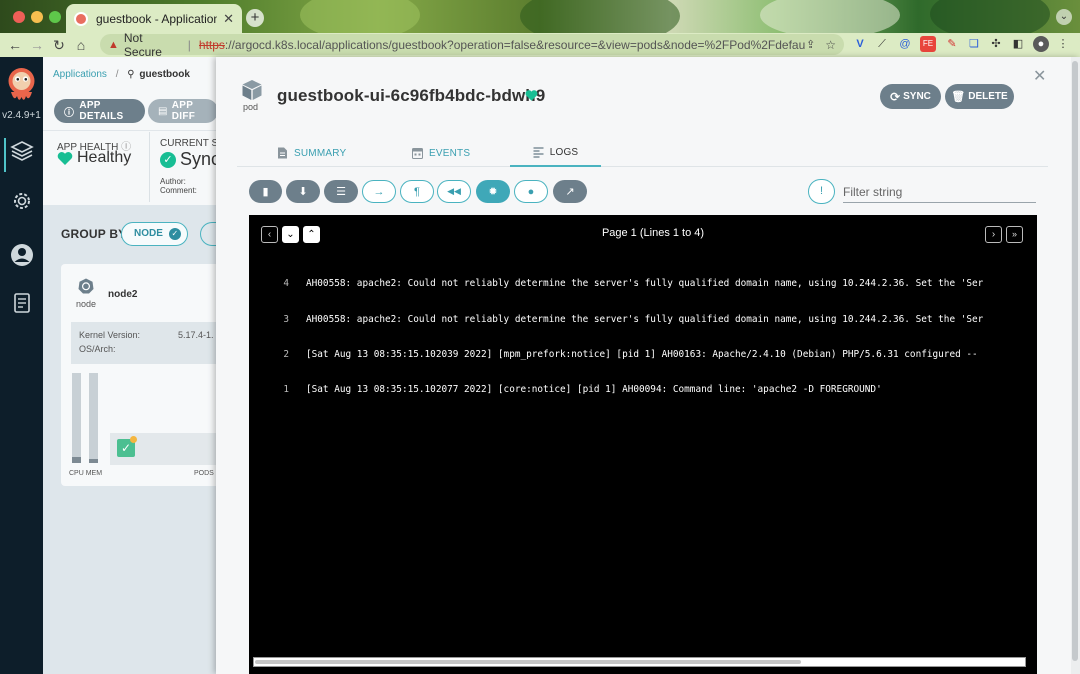 The width and height of the screenshot is (1080, 674). Describe the element at coordinates (81, 18) in the screenshot. I see `argo-favicon-icon` at that location.